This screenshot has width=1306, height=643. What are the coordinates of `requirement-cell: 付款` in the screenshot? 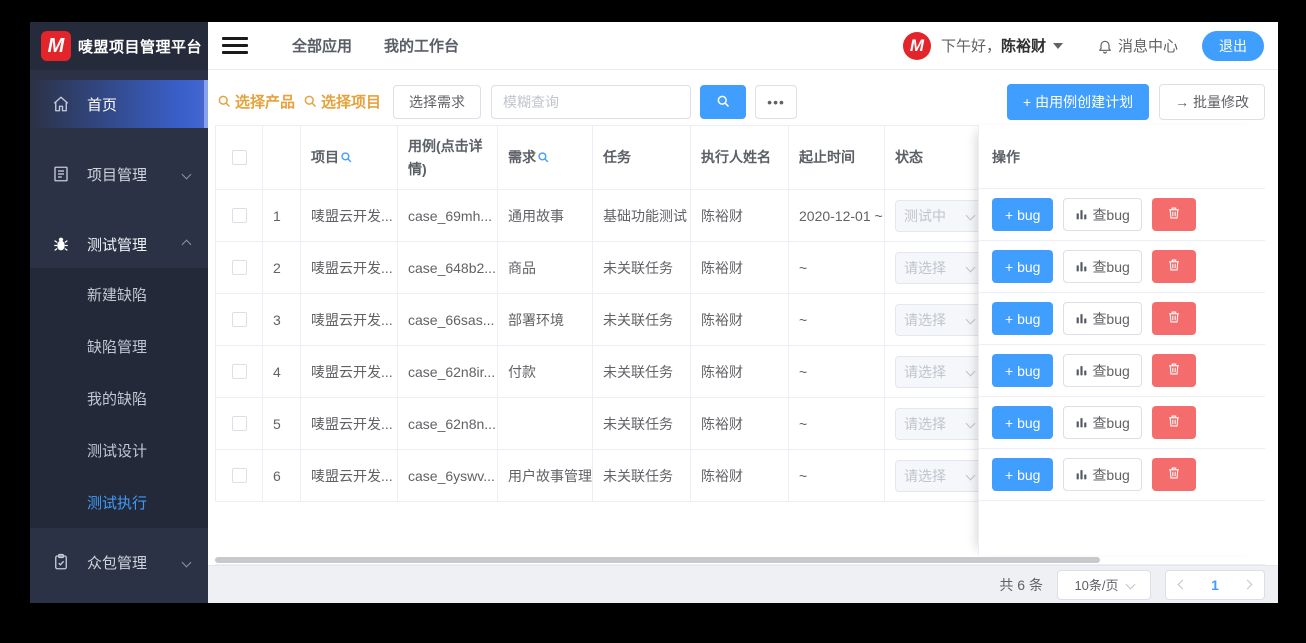 It's located at (545, 371).